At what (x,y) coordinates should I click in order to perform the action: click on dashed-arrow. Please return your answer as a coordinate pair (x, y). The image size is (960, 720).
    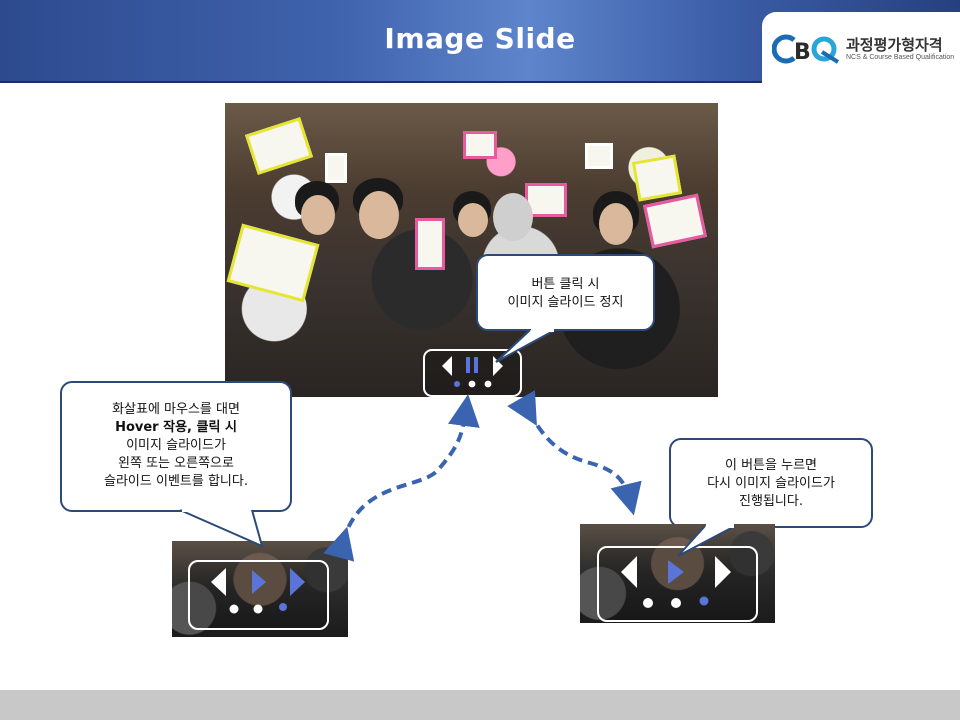
    Looking at the image, I should click on (482, 476).